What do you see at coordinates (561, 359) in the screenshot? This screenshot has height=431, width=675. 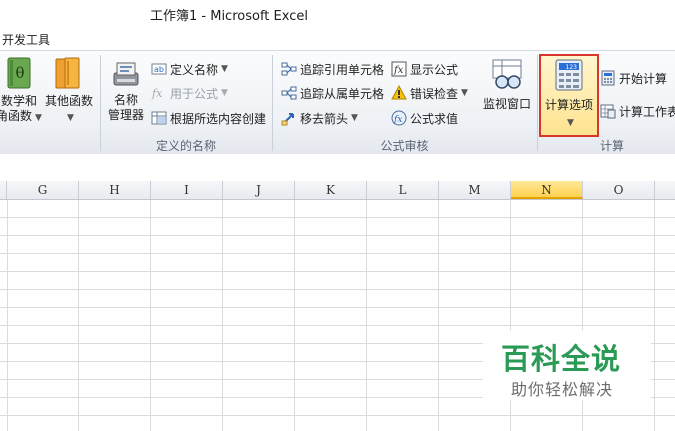 I see `watermark-title: 百科全说` at bounding box center [561, 359].